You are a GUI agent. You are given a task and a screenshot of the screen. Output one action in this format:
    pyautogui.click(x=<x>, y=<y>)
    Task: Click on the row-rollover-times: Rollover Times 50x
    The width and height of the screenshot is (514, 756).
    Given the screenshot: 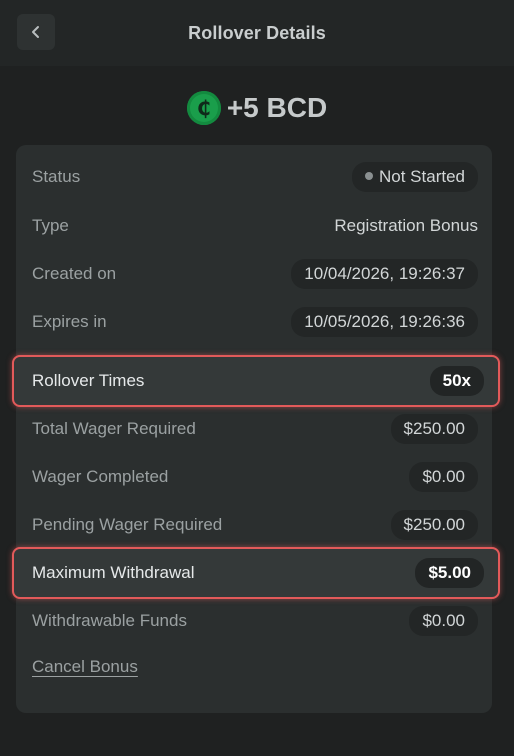 What is the action you would take?
    pyautogui.click(x=256, y=381)
    